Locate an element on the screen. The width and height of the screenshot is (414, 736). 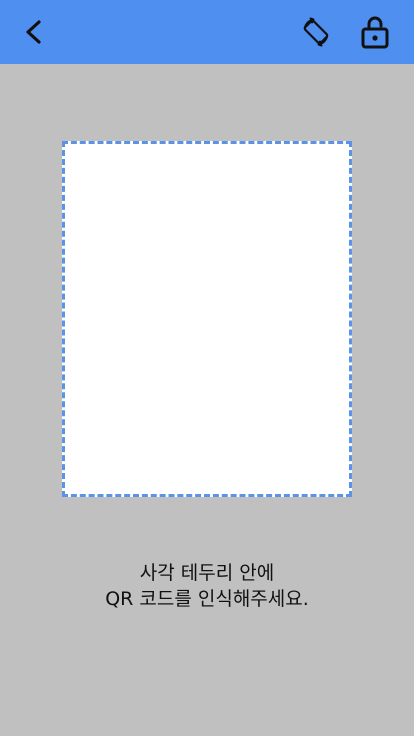
chevron-left-icon is located at coordinates (34, 32).